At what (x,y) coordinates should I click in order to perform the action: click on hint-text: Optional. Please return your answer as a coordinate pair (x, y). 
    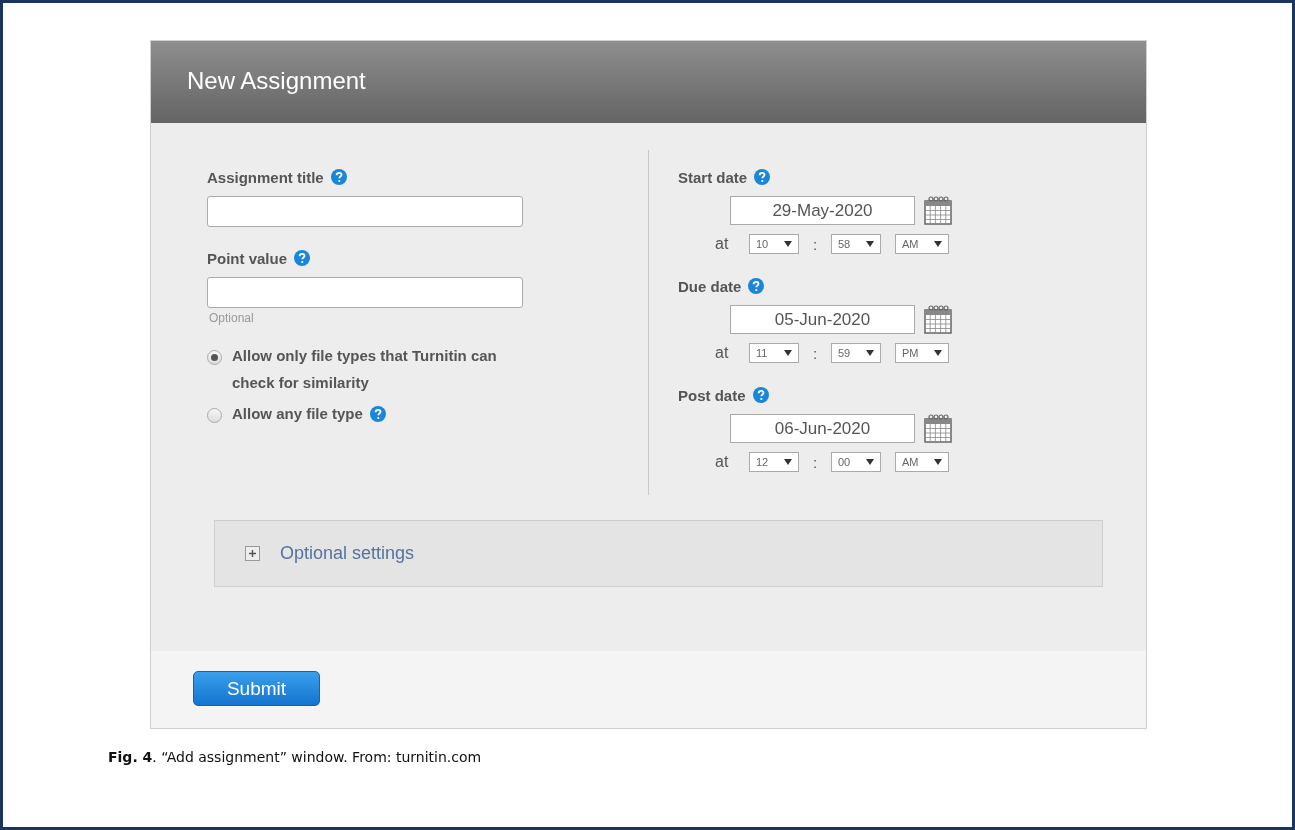
    Looking at the image, I should click on (232, 318).